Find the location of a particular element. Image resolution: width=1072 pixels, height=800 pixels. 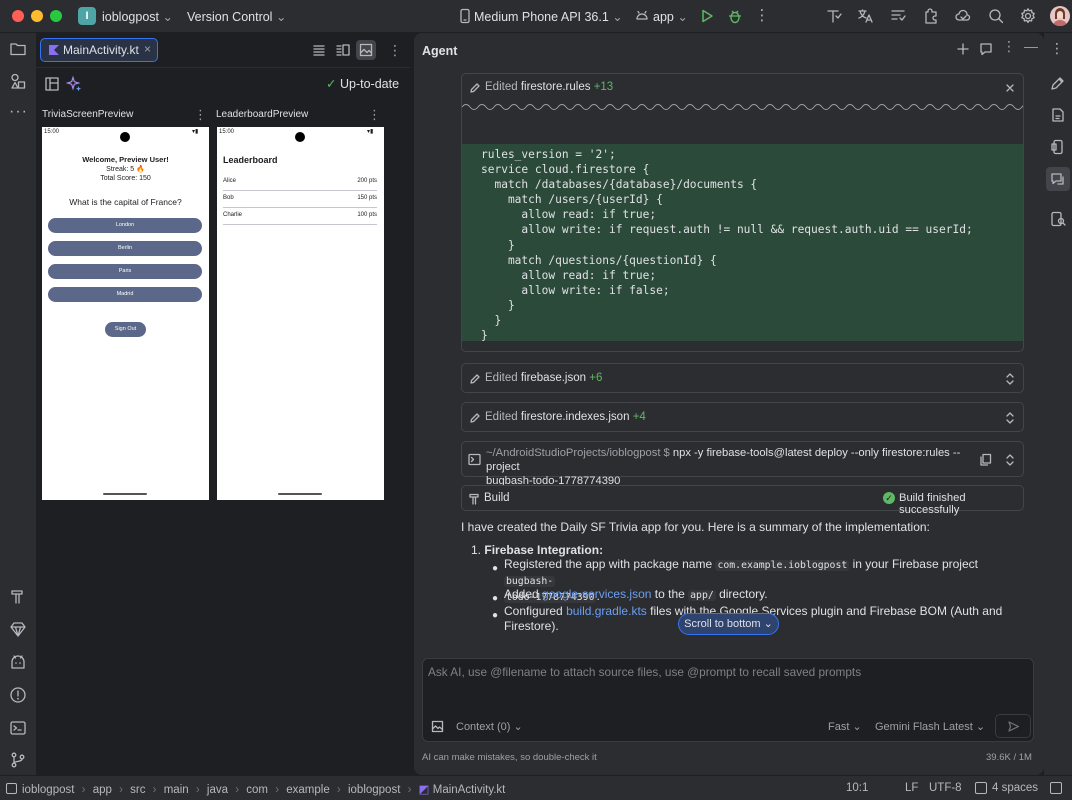

more-actions-icon: ⋮ is located at coordinates (762, 16).